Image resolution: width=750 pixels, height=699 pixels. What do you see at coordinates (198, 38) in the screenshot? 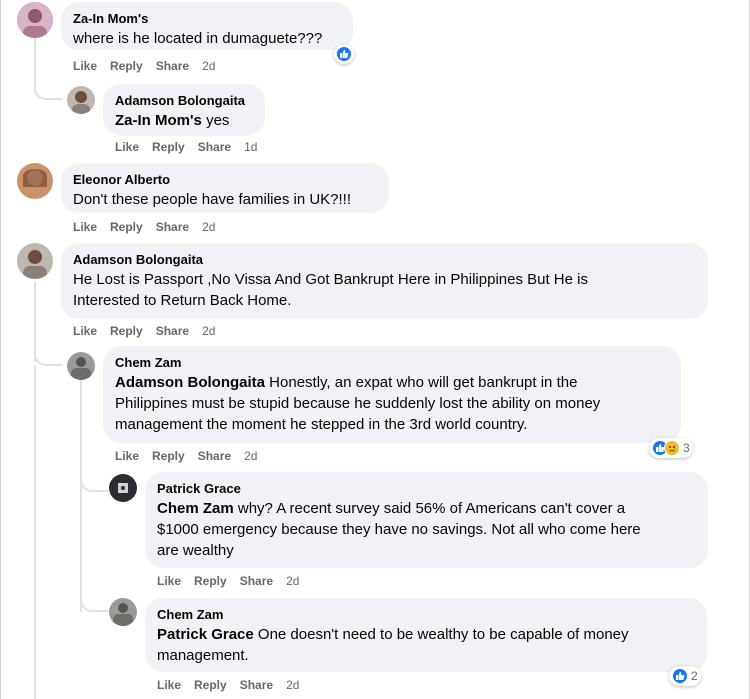
I see `comment-text: where is he located in dumaguete???` at bounding box center [198, 38].